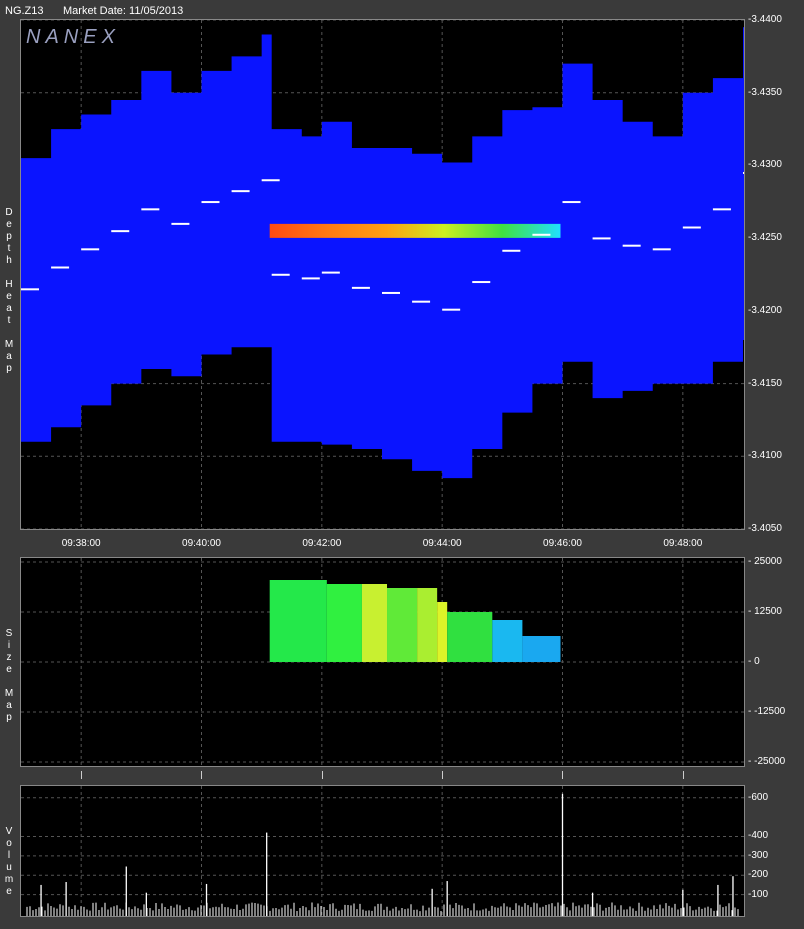 Image resolution: width=804 pixels, height=929 pixels. Describe the element at coordinates (765, 19) in the screenshot. I see `price-tick-label: -3.4400` at that location.